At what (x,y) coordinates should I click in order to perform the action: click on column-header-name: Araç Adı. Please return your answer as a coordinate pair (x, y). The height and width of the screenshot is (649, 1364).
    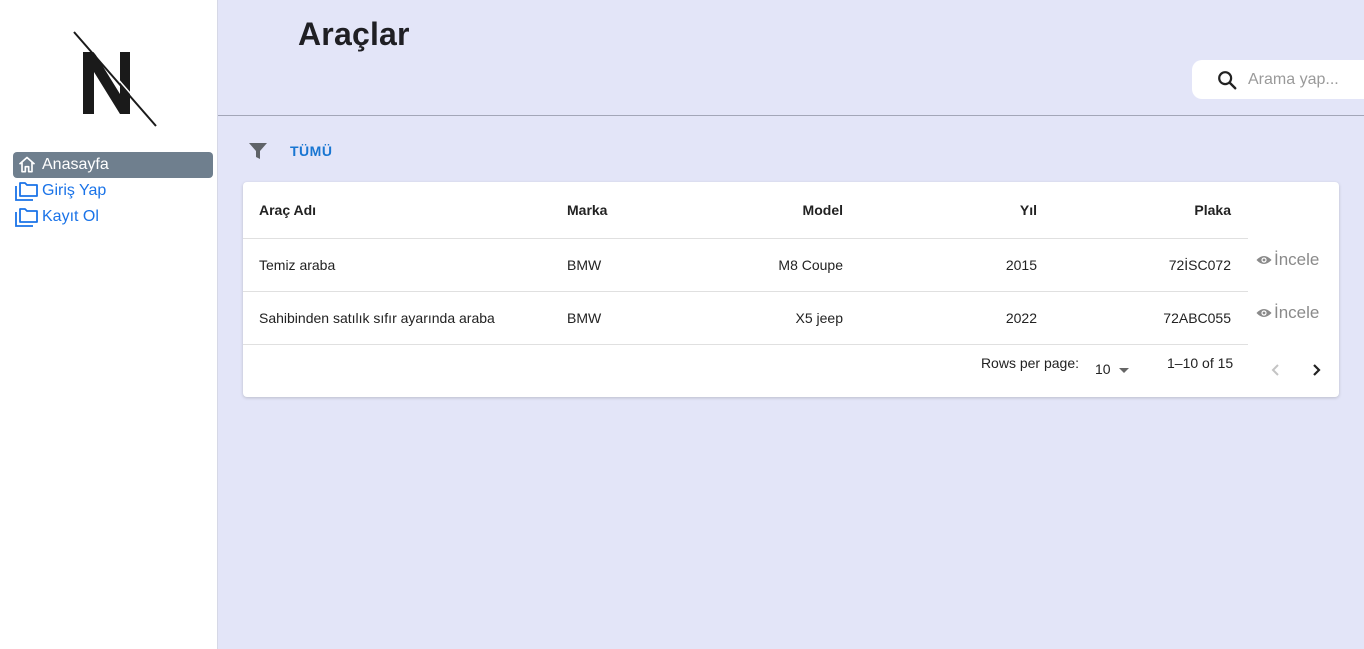
    Looking at the image, I should click on (287, 210).